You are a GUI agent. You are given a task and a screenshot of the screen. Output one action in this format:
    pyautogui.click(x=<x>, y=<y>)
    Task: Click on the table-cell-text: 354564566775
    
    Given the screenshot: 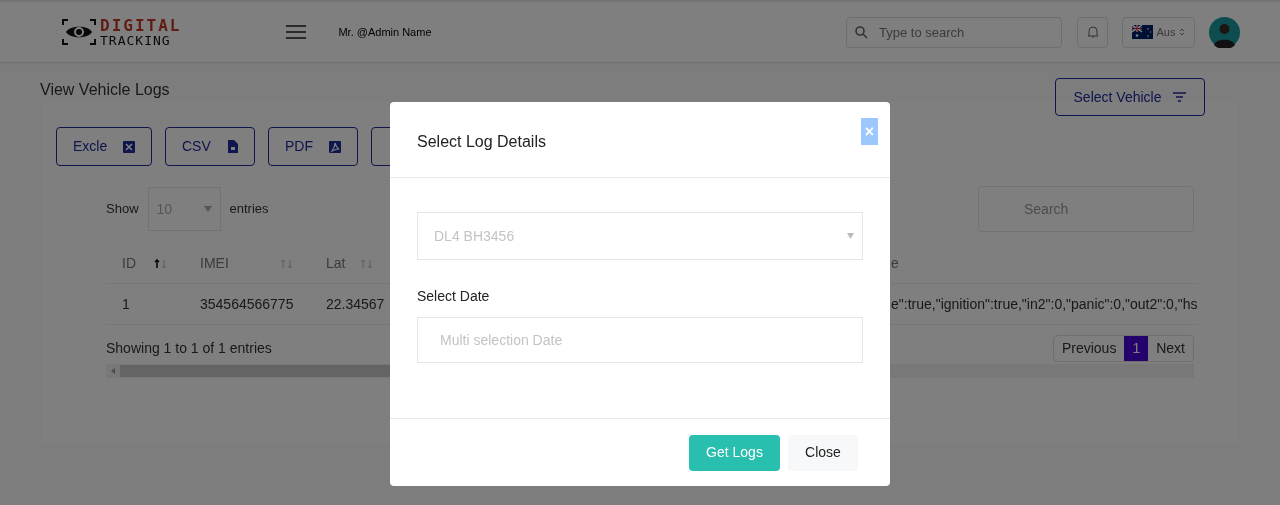 What is the action you would take?
    pyautogui.click(x=247, y=304)
    